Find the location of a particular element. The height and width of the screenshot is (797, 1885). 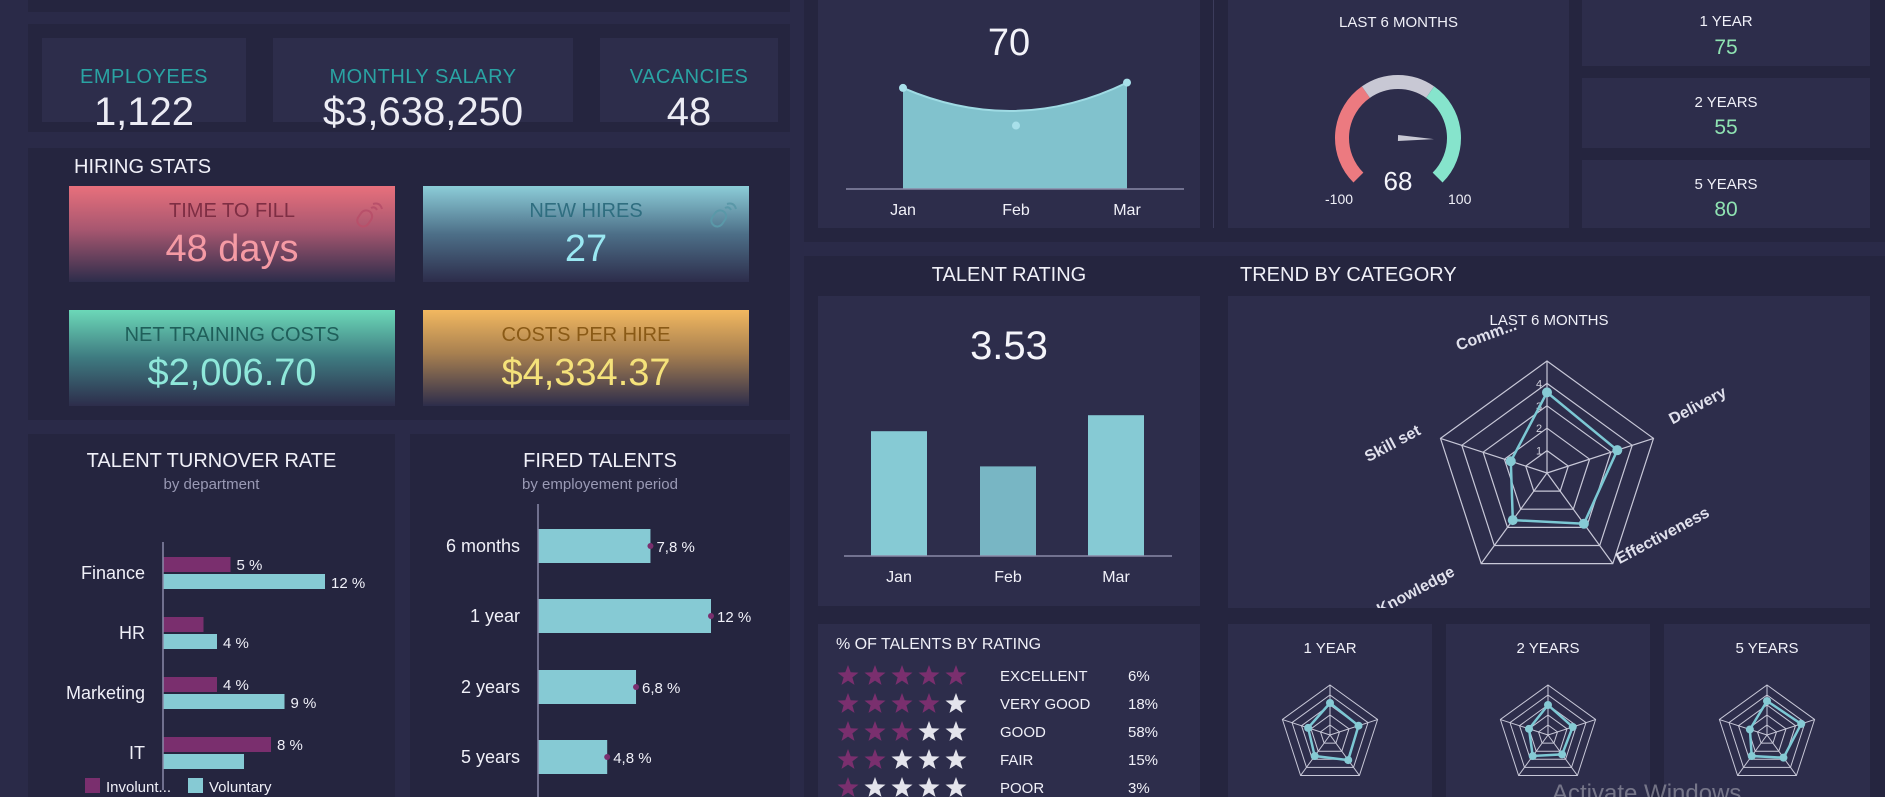

gauge-min-label: -100 is located at coordinates (1339, 199).